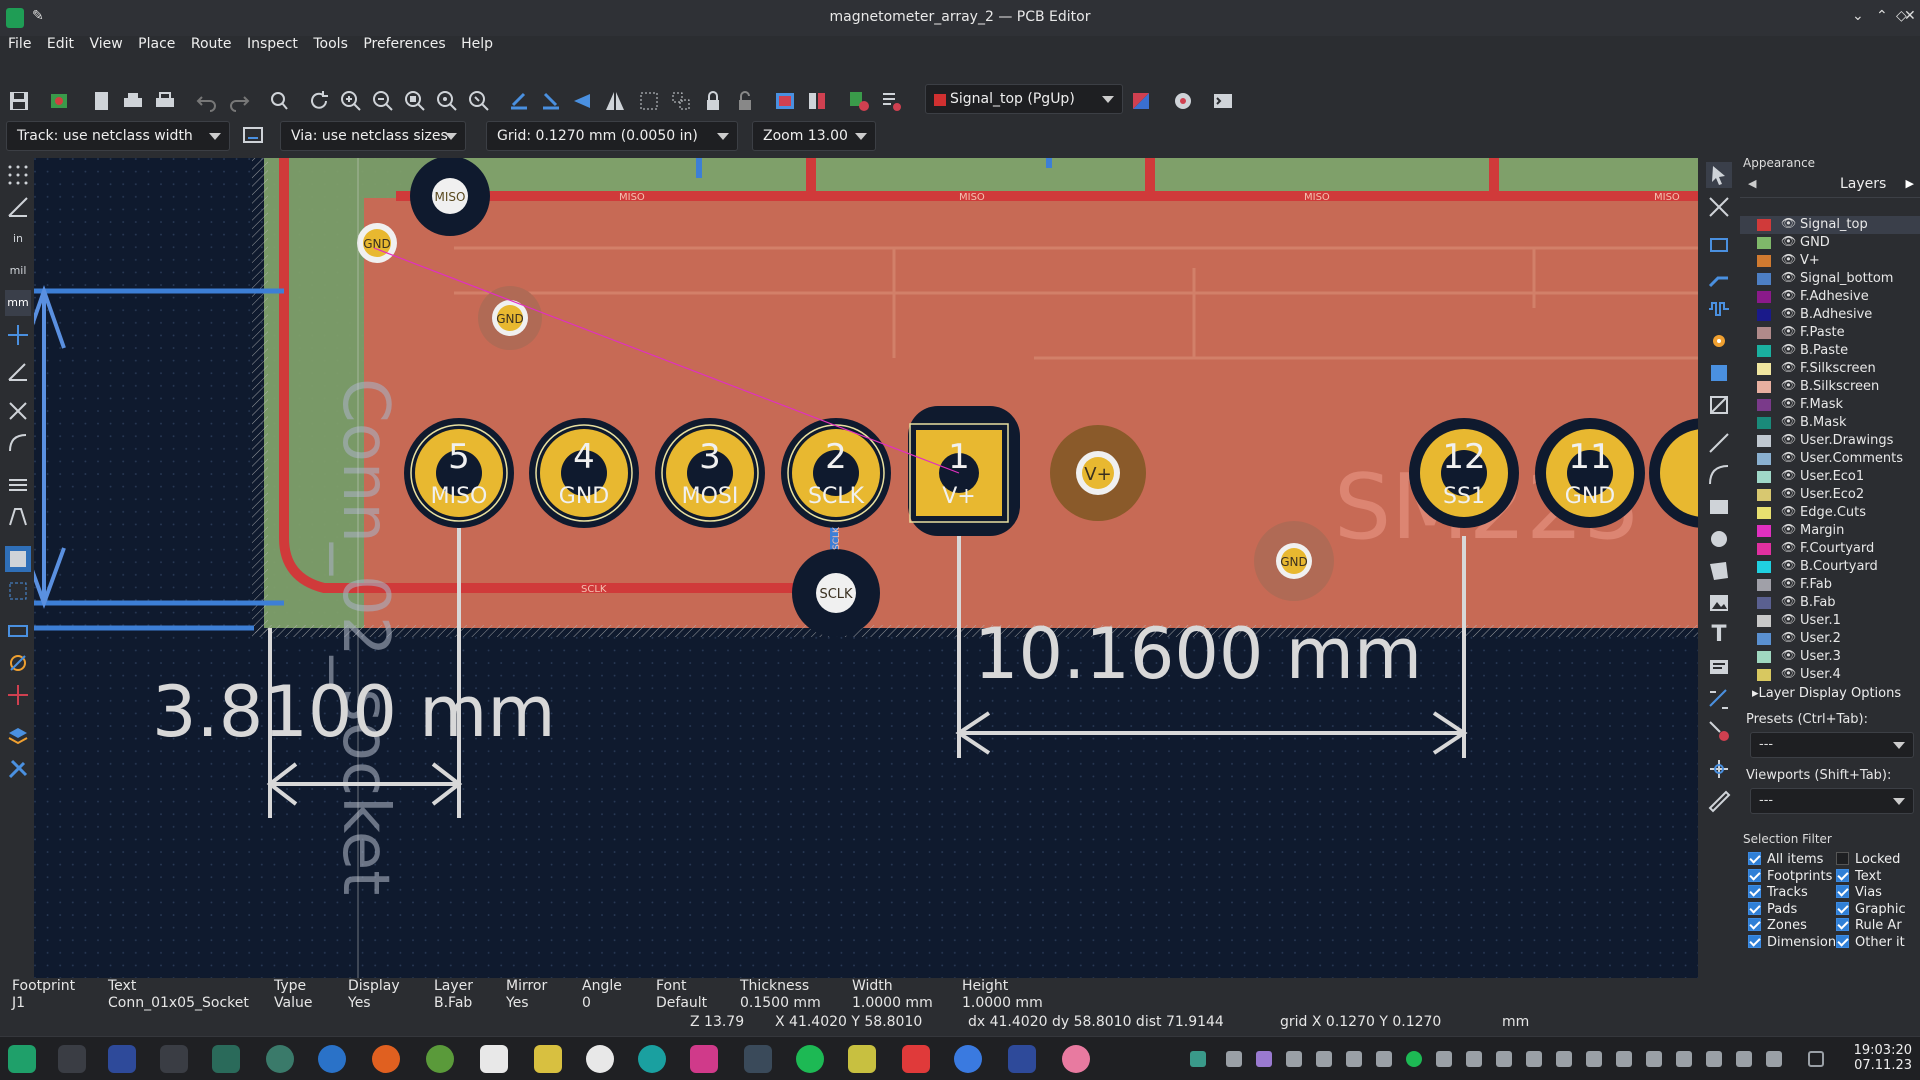 This screenshot has height=1080, width=1920. I want to click on clipboard-icon, so click(1774, 1059).